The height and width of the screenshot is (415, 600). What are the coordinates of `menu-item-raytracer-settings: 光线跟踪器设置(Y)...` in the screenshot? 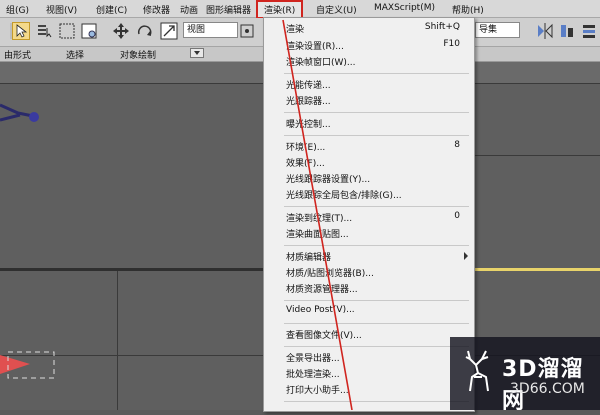 It's located at (369, 178).